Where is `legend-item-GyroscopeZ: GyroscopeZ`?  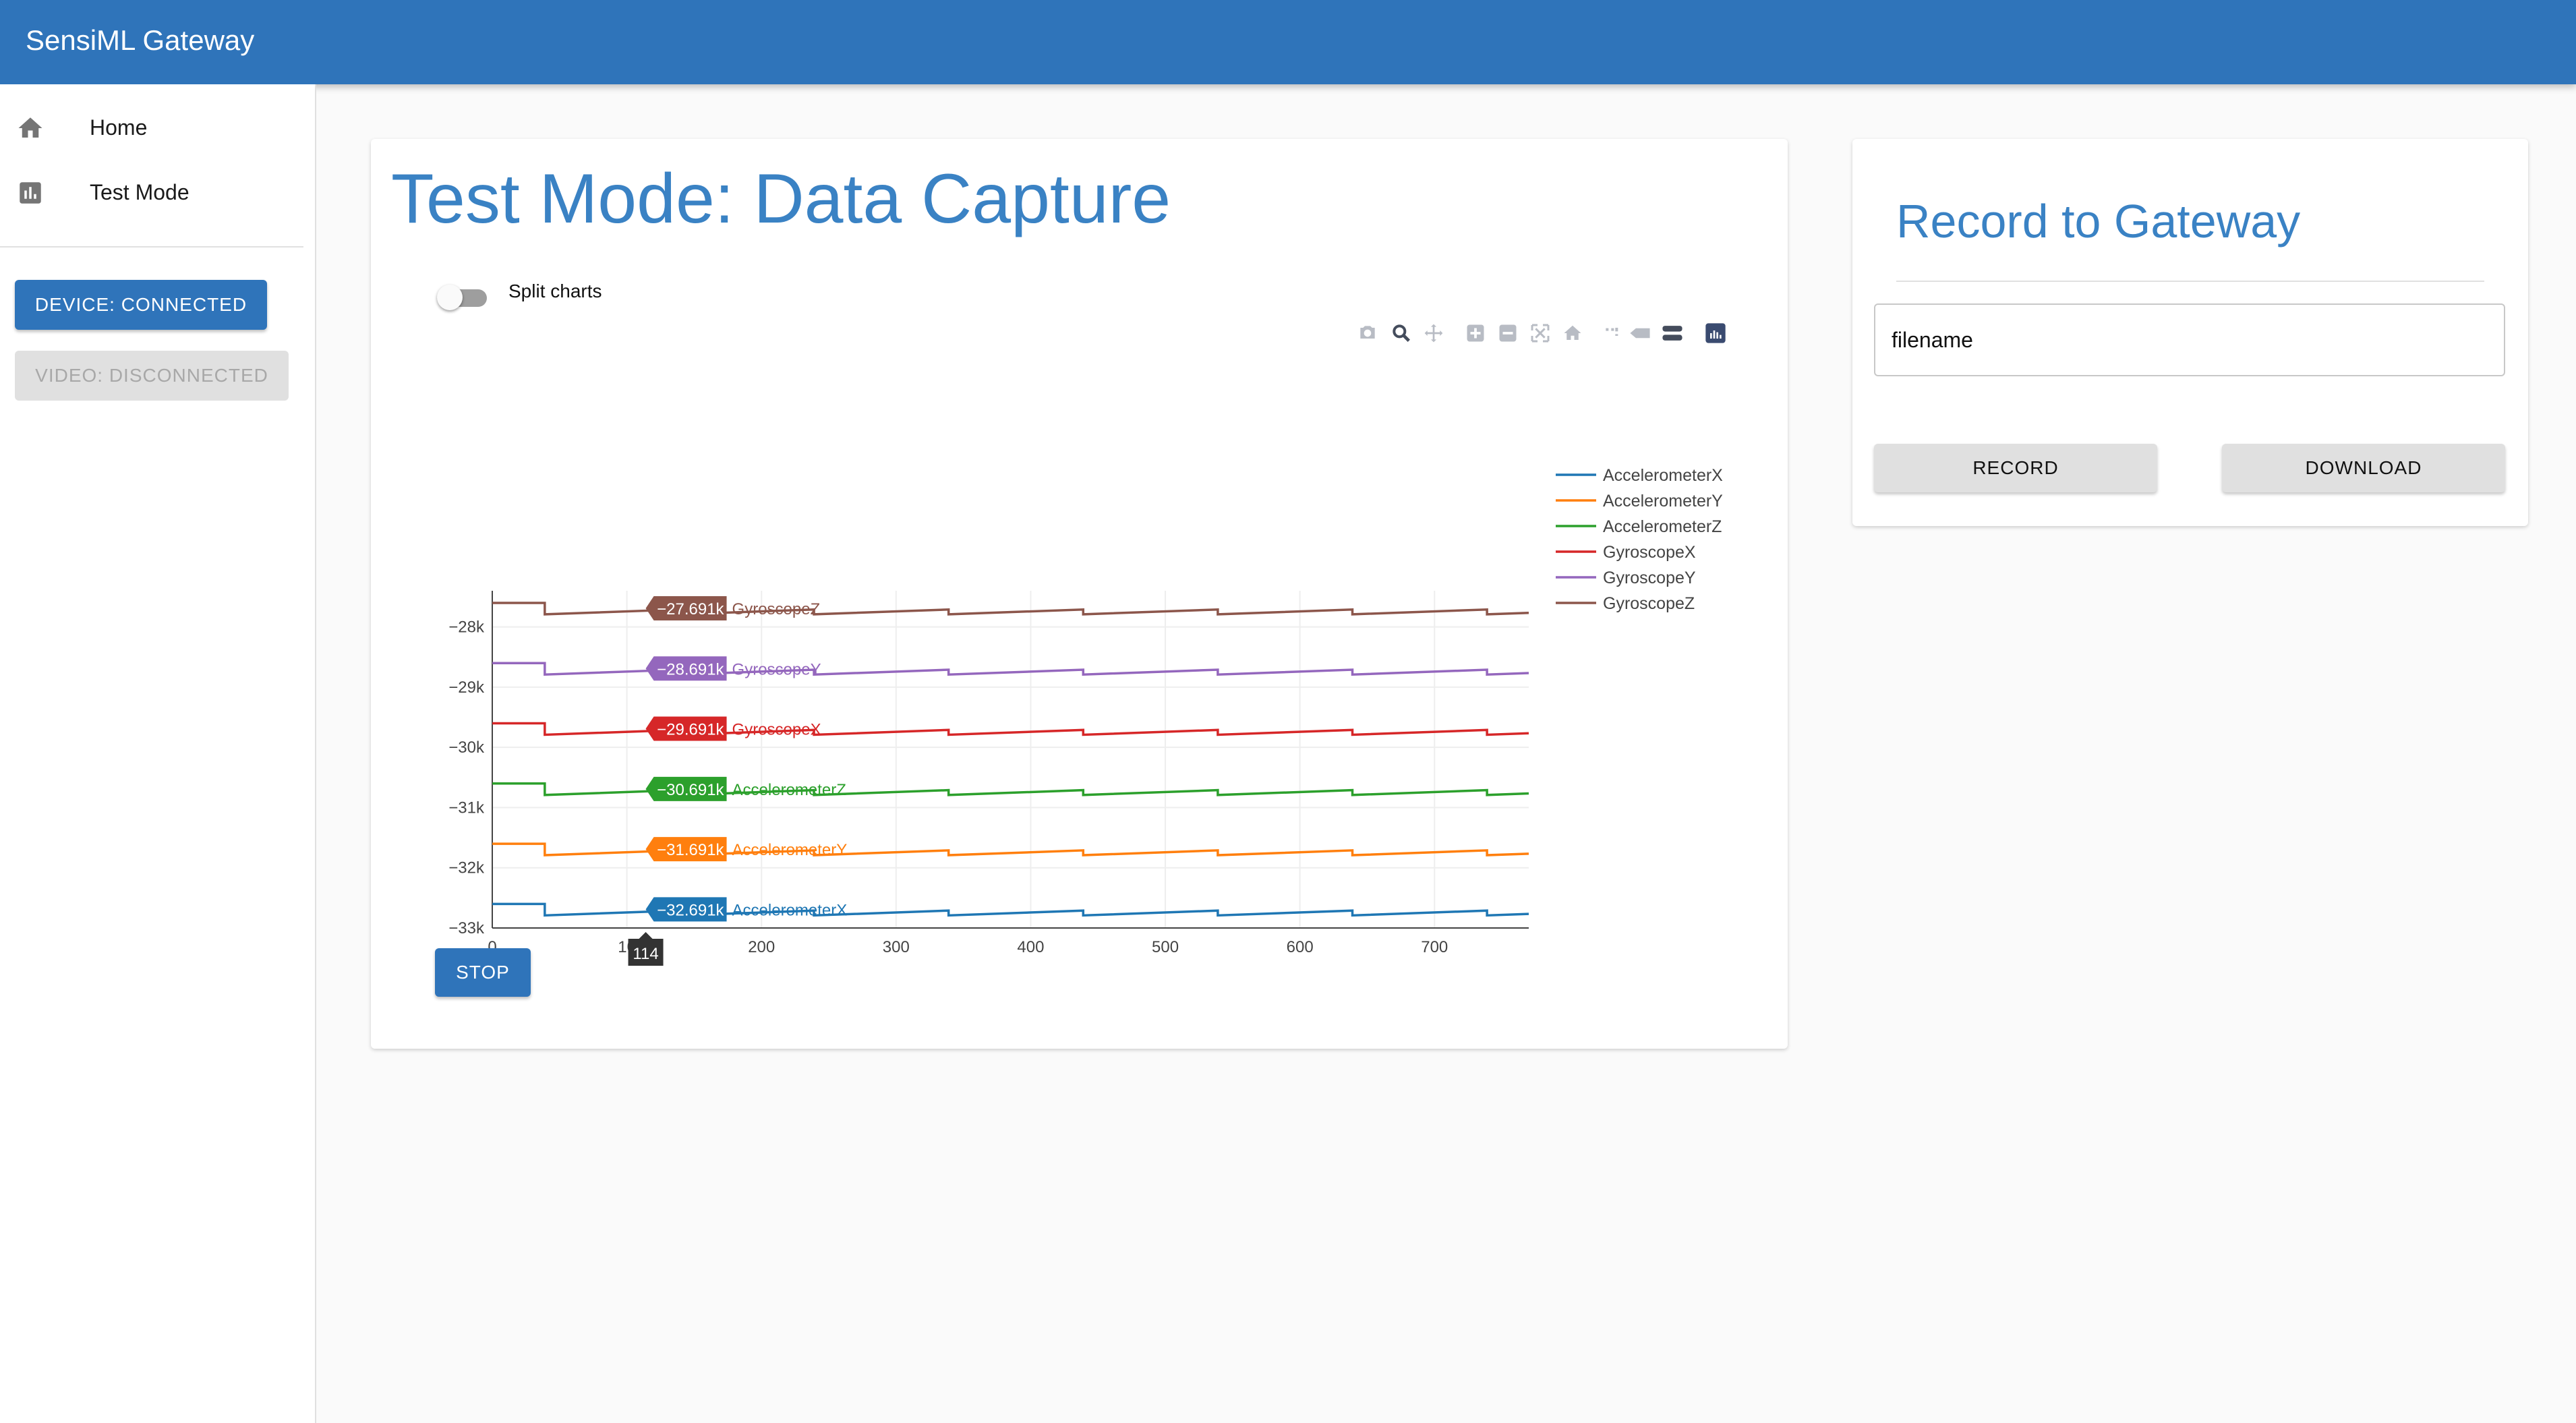 legend-item-GyroscopeZ: GyroscopeZ is located at coordinates (1625, 603).